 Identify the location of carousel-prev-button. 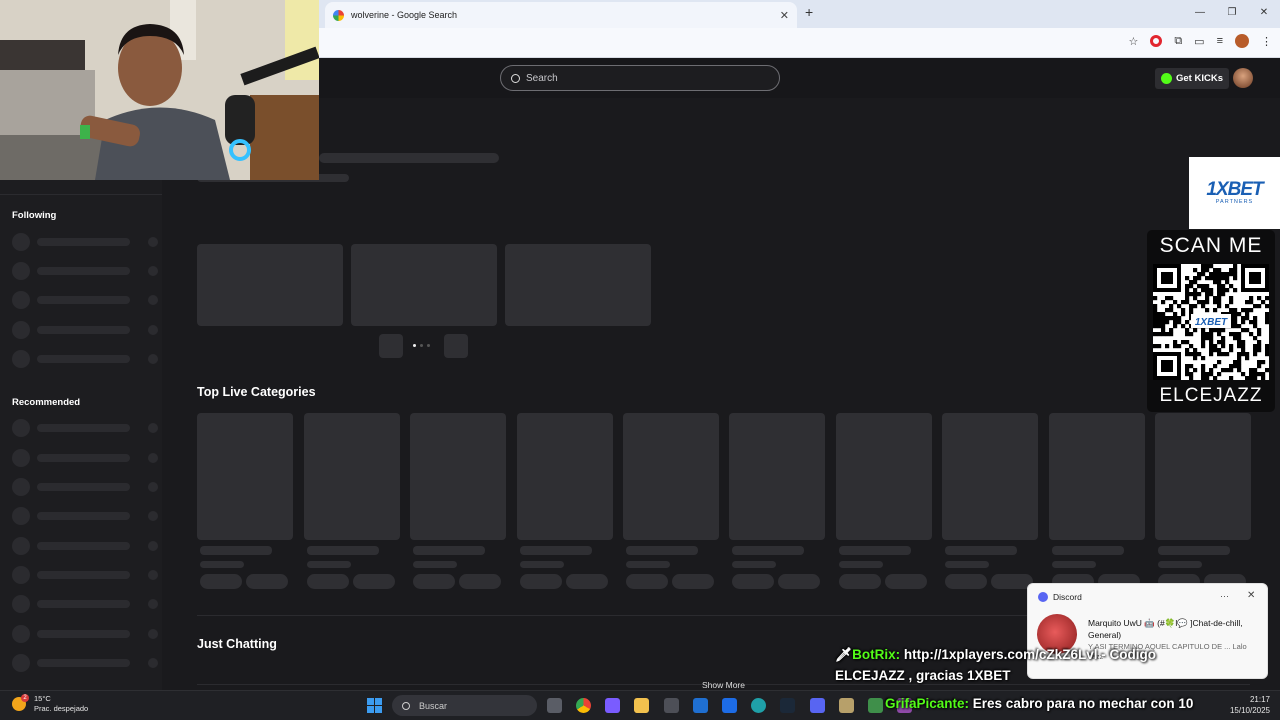
(391, 346).